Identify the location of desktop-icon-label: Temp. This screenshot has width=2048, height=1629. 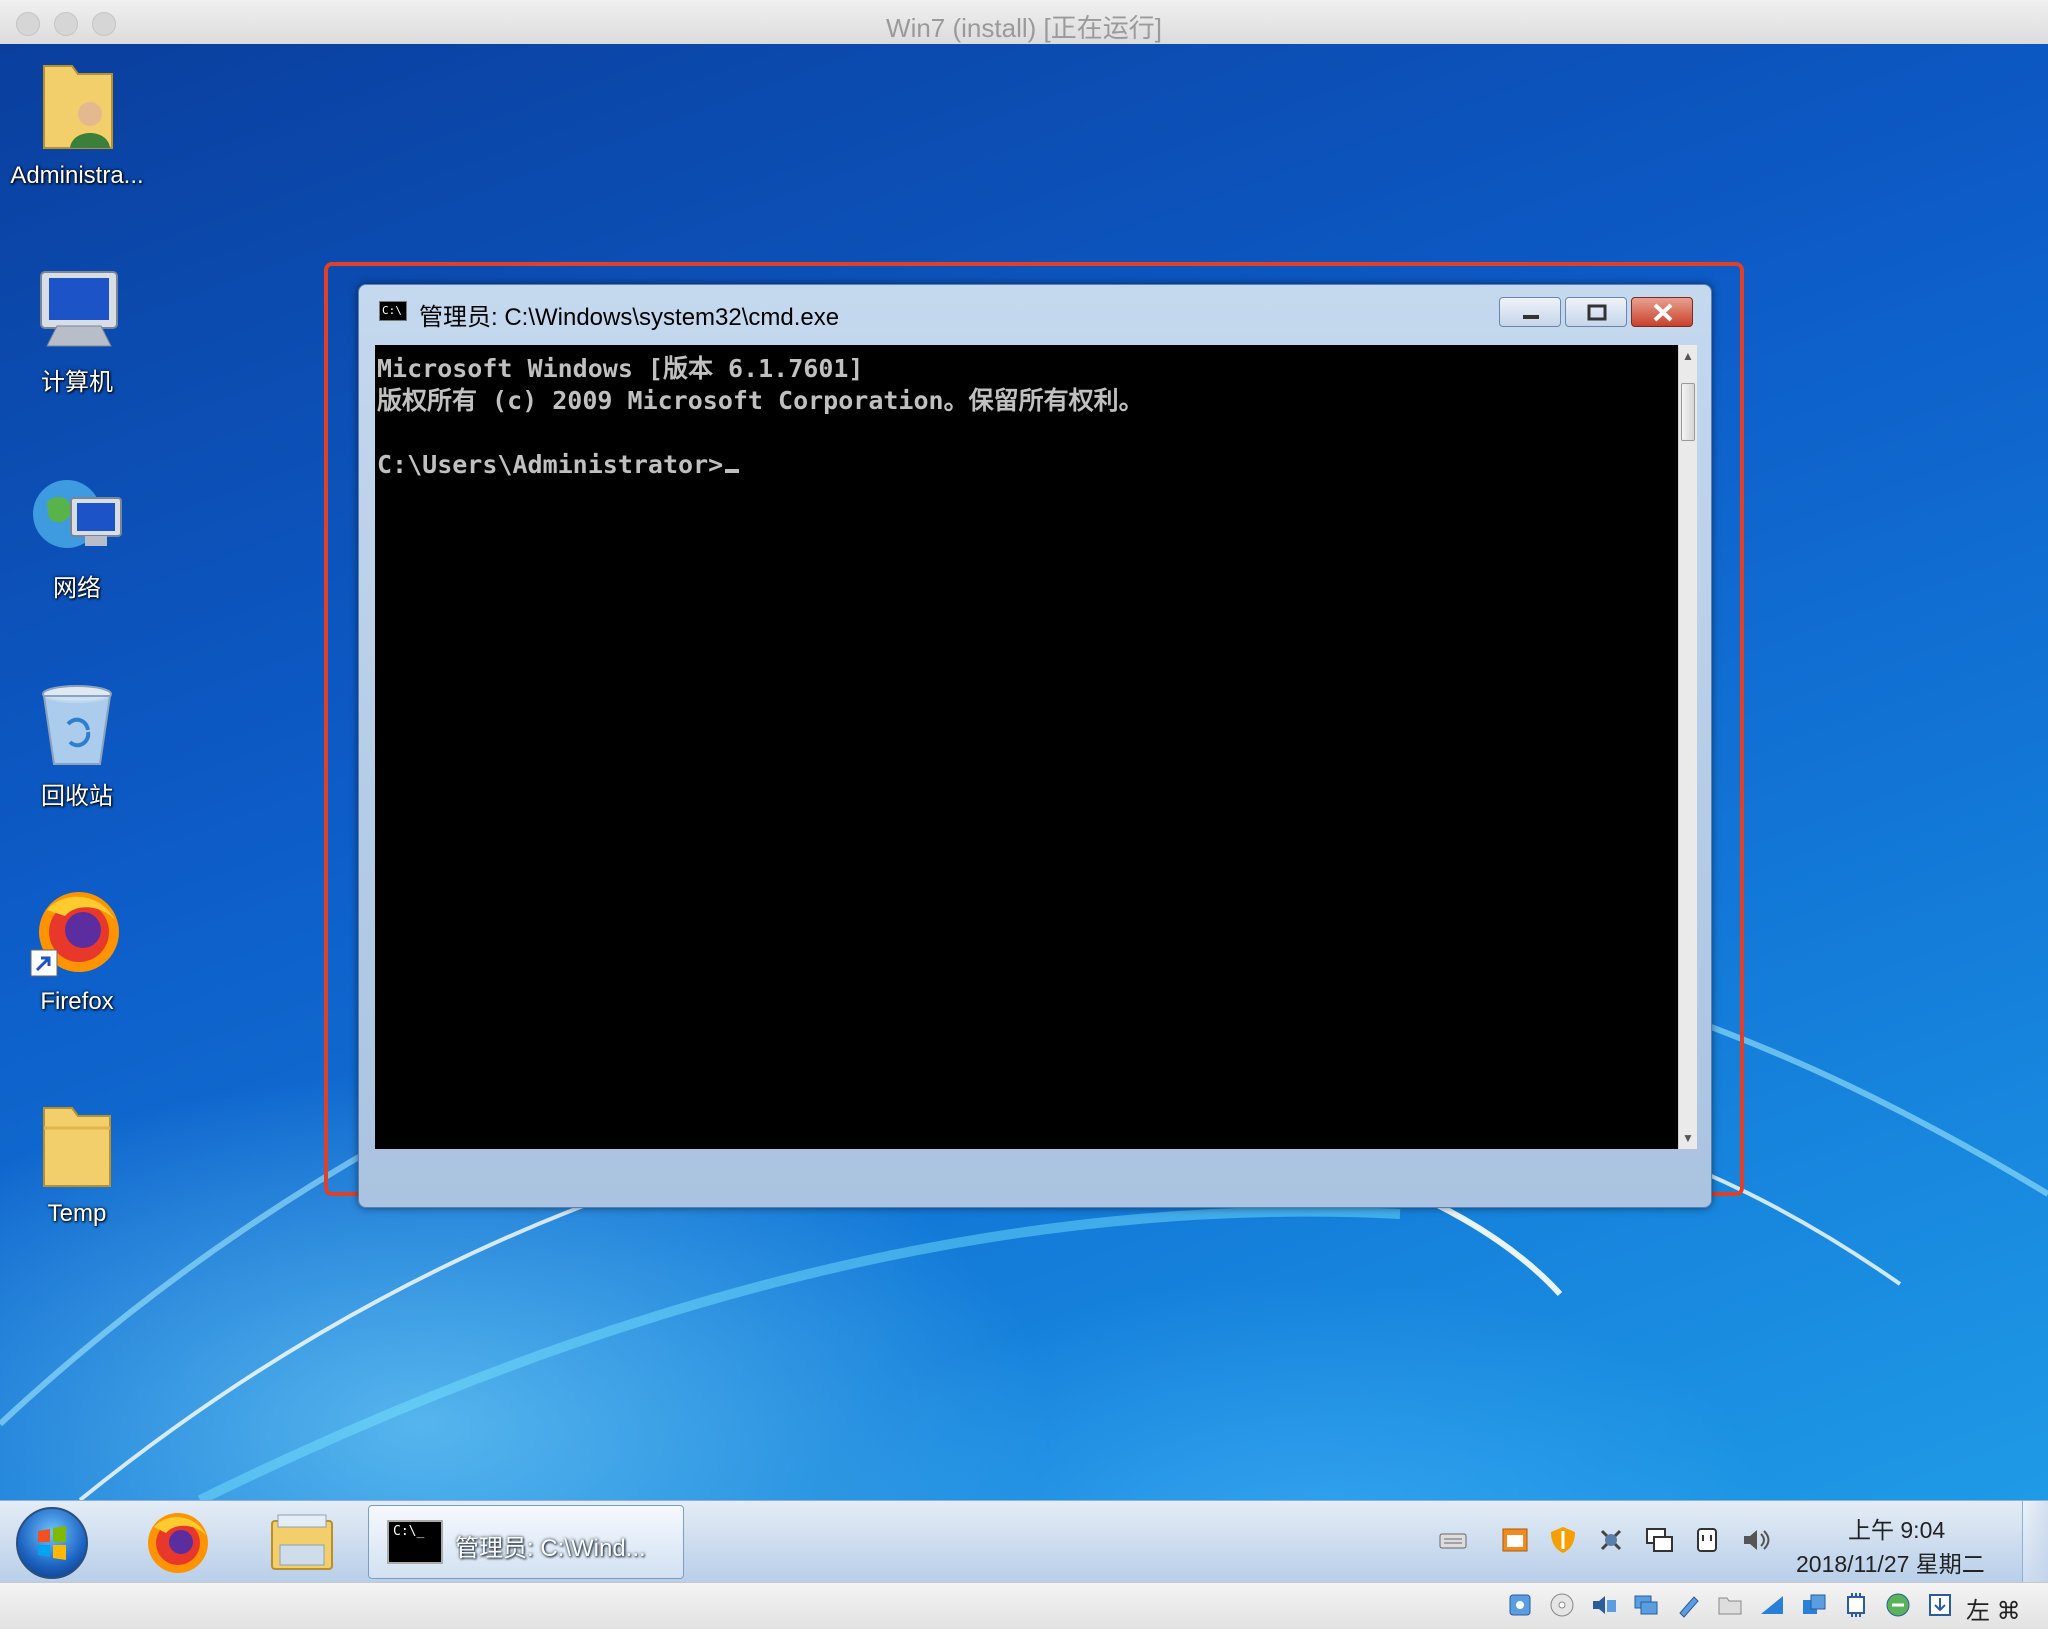
(77, 1213).